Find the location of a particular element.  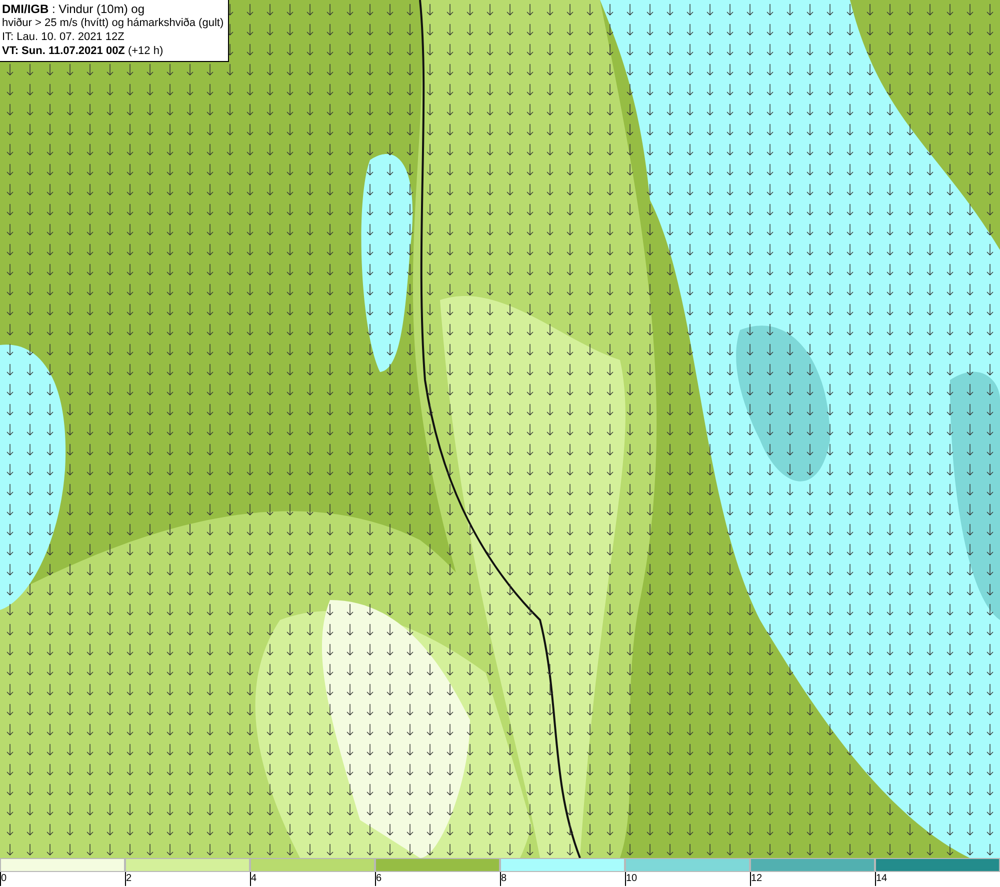

info-text: DMI/IGB : Vindur (10m) og is located at coordinates (74, 9).